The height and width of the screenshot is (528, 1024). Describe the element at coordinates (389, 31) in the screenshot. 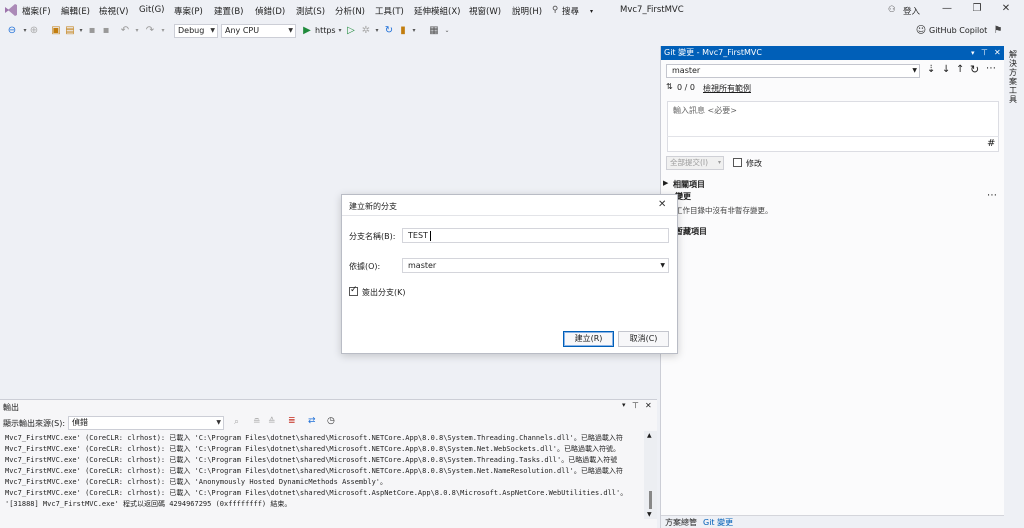

I see `refresh-icon: ↻` at that location.